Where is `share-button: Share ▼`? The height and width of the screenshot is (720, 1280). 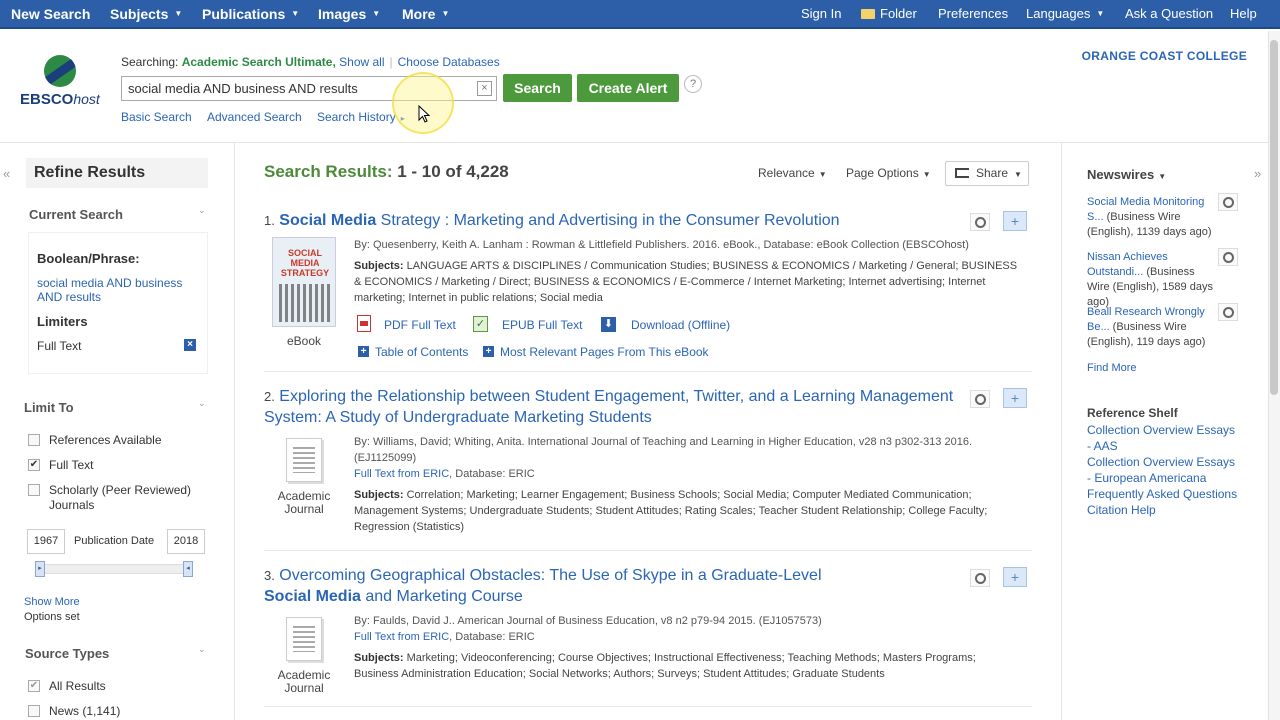 share-button: Share ▼ is located at coordinates (987, 173).